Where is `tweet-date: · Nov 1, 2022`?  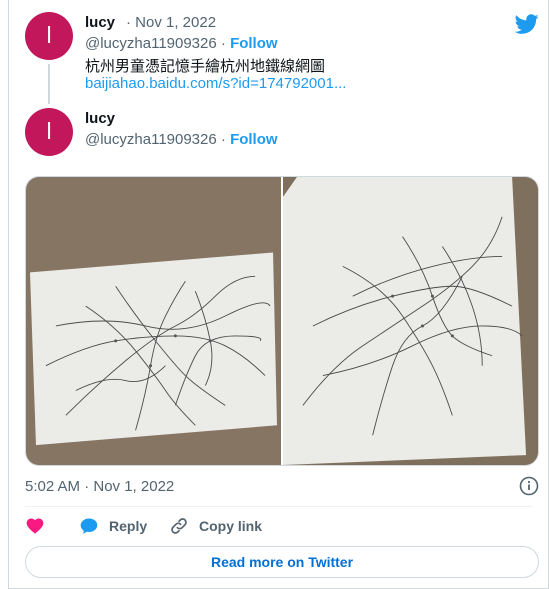
tweet-date: · Nov 1, 2022 is located at coordinates (171, 22).